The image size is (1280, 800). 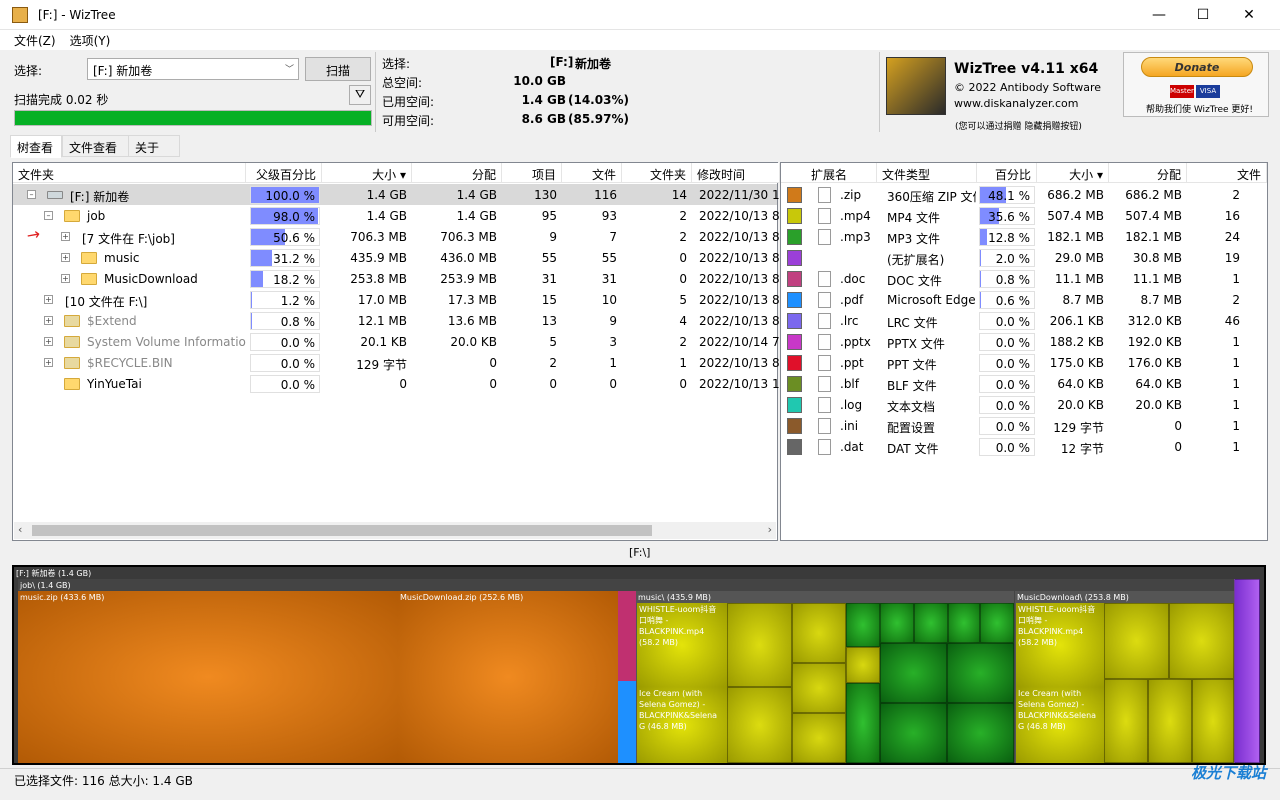 I want to click on menu-options: 选项(Y), so click(x=90, y=40).